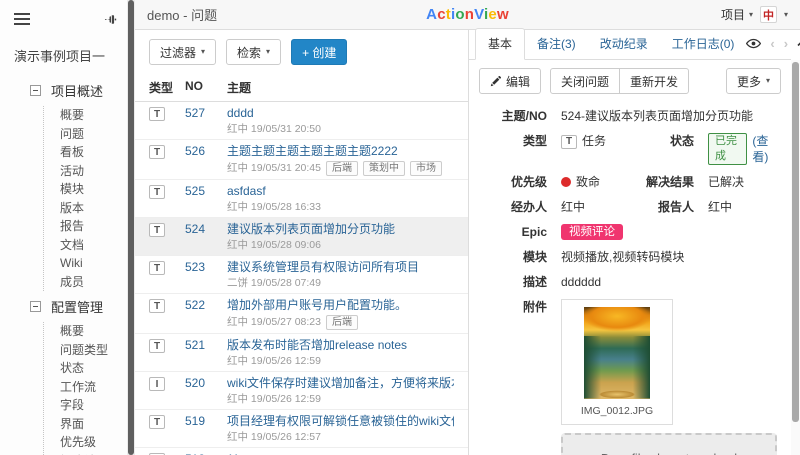  I want to click on sidebar-item-members: 成员, so click(85, 282).